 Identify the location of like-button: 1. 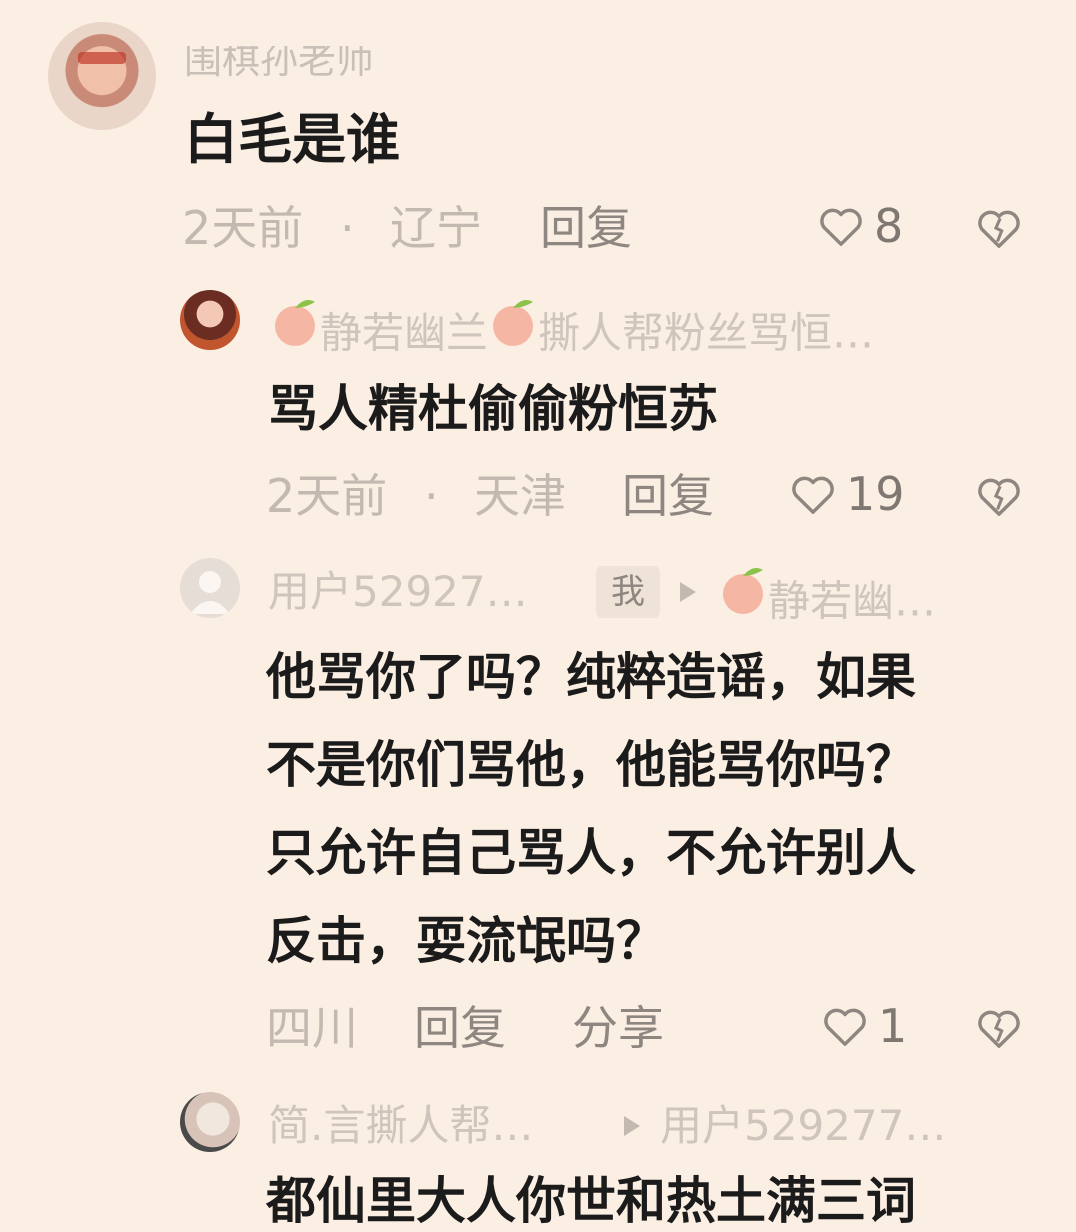
(864, 1026).